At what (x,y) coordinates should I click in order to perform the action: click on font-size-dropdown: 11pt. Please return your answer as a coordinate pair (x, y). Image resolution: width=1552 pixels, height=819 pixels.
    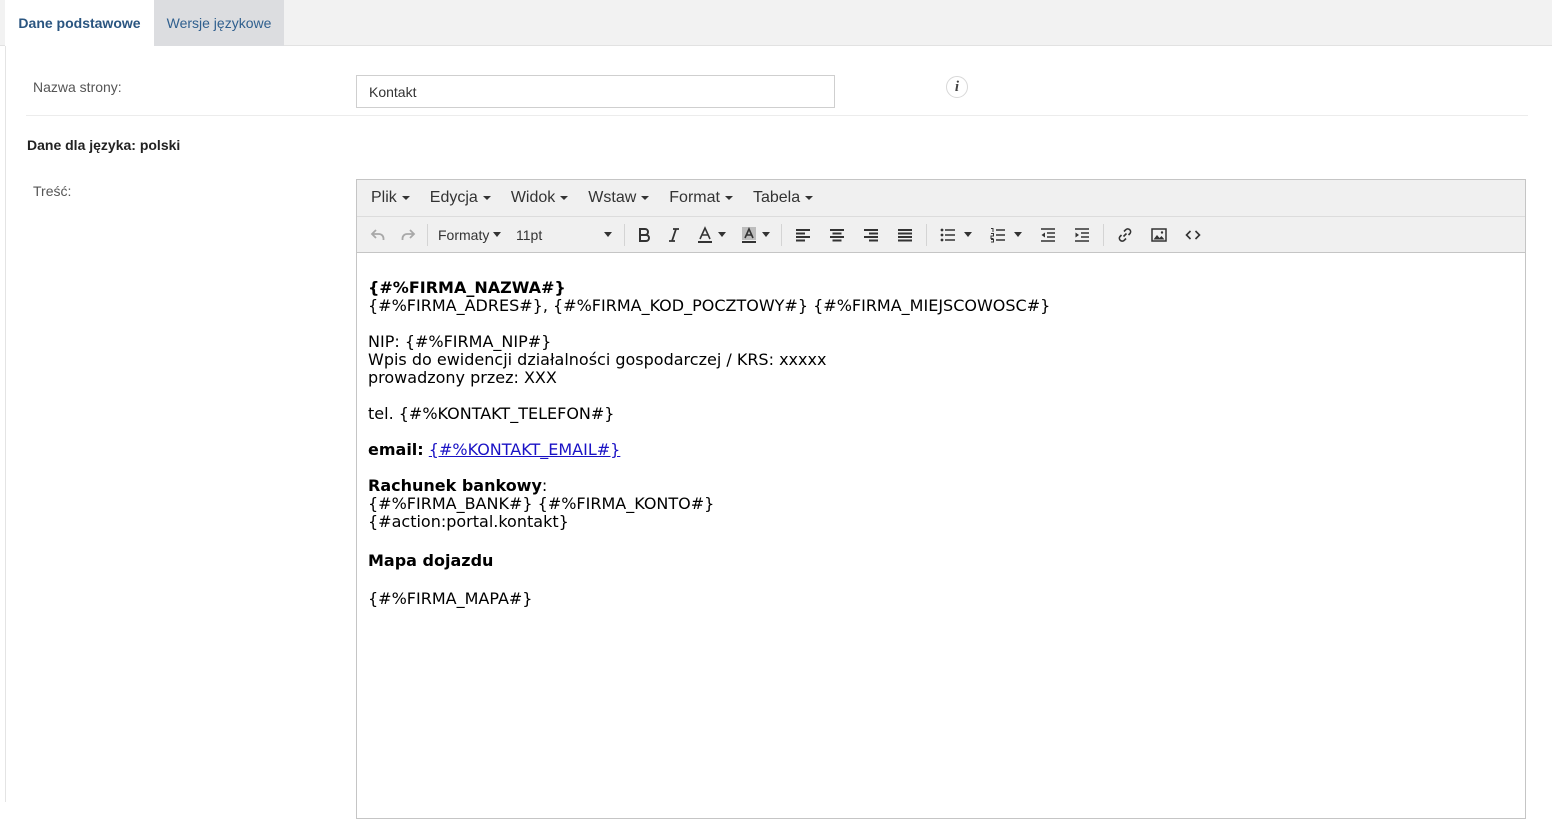
    Looking at the image, I should click on (565, 235).